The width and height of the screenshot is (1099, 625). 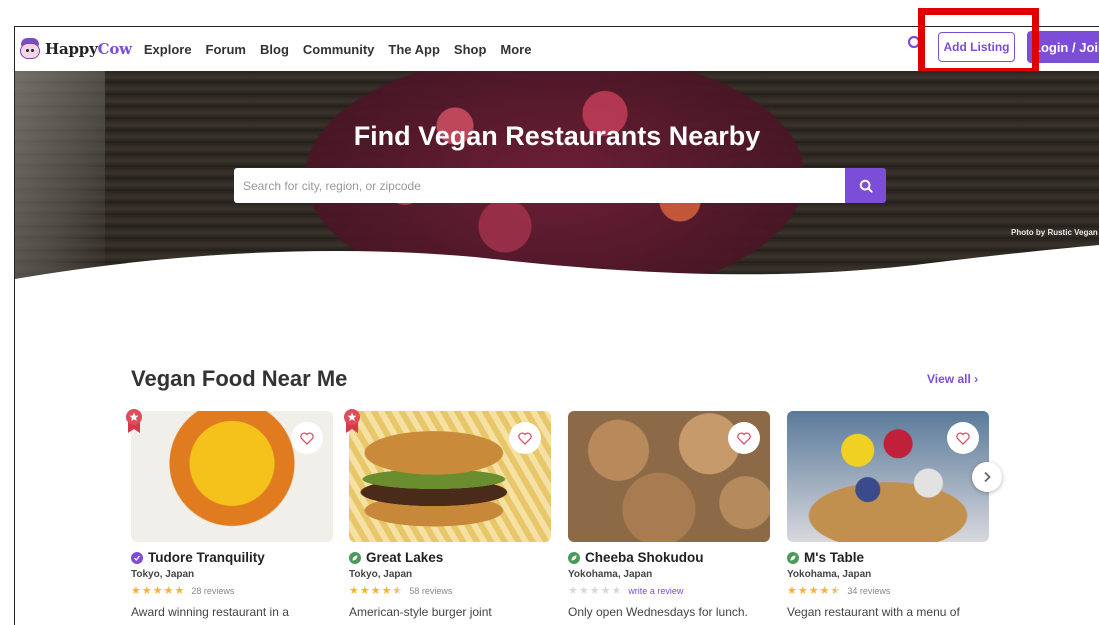 What do you see at coordinates (168, 49) in the screenshot?
I see `nav-explore: Explore` at bounding box center [168, 49].